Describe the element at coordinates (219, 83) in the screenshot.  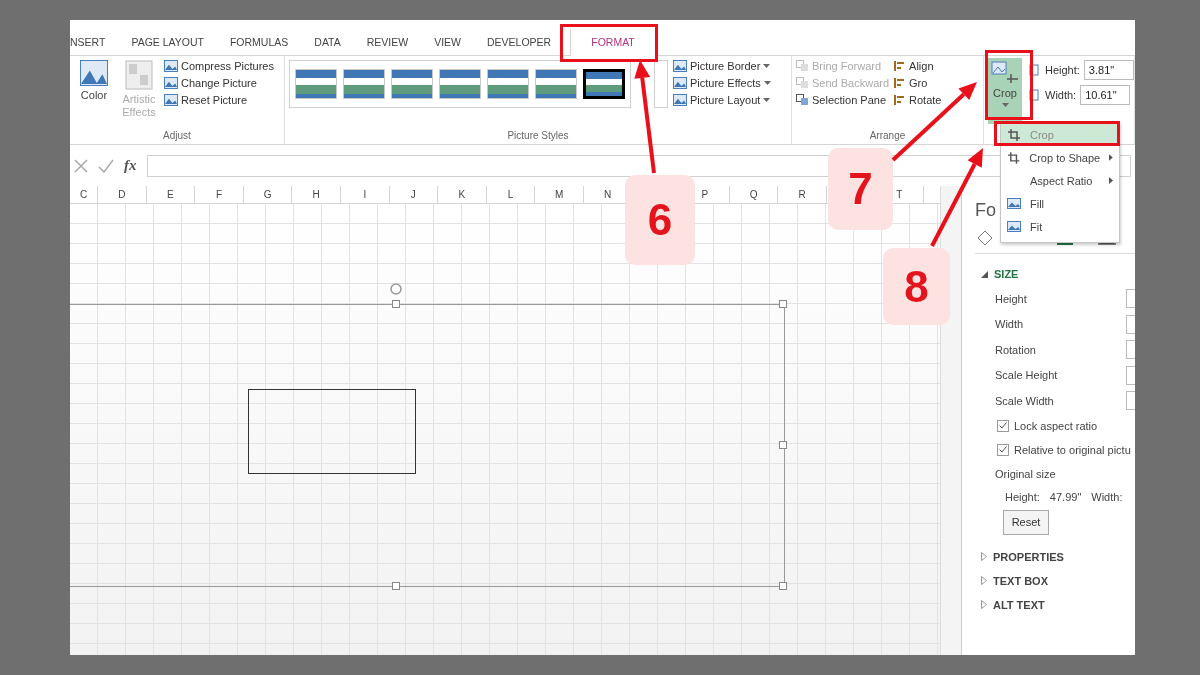
I see `ribbon-command: Change Picture` at that location.